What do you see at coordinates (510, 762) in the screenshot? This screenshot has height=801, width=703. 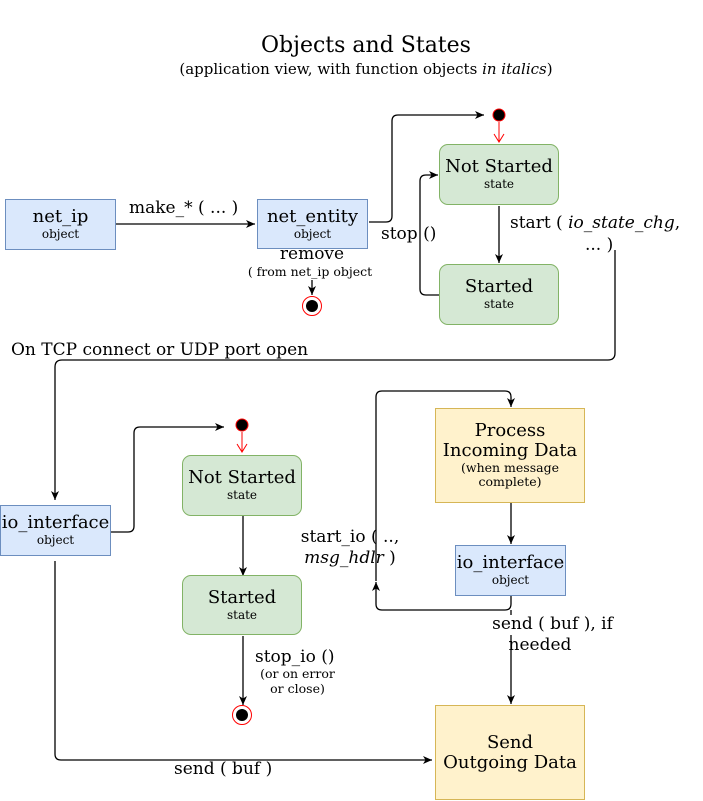 I see `process-title-line2: Outgoing Data` at bounding box center [510, 762].